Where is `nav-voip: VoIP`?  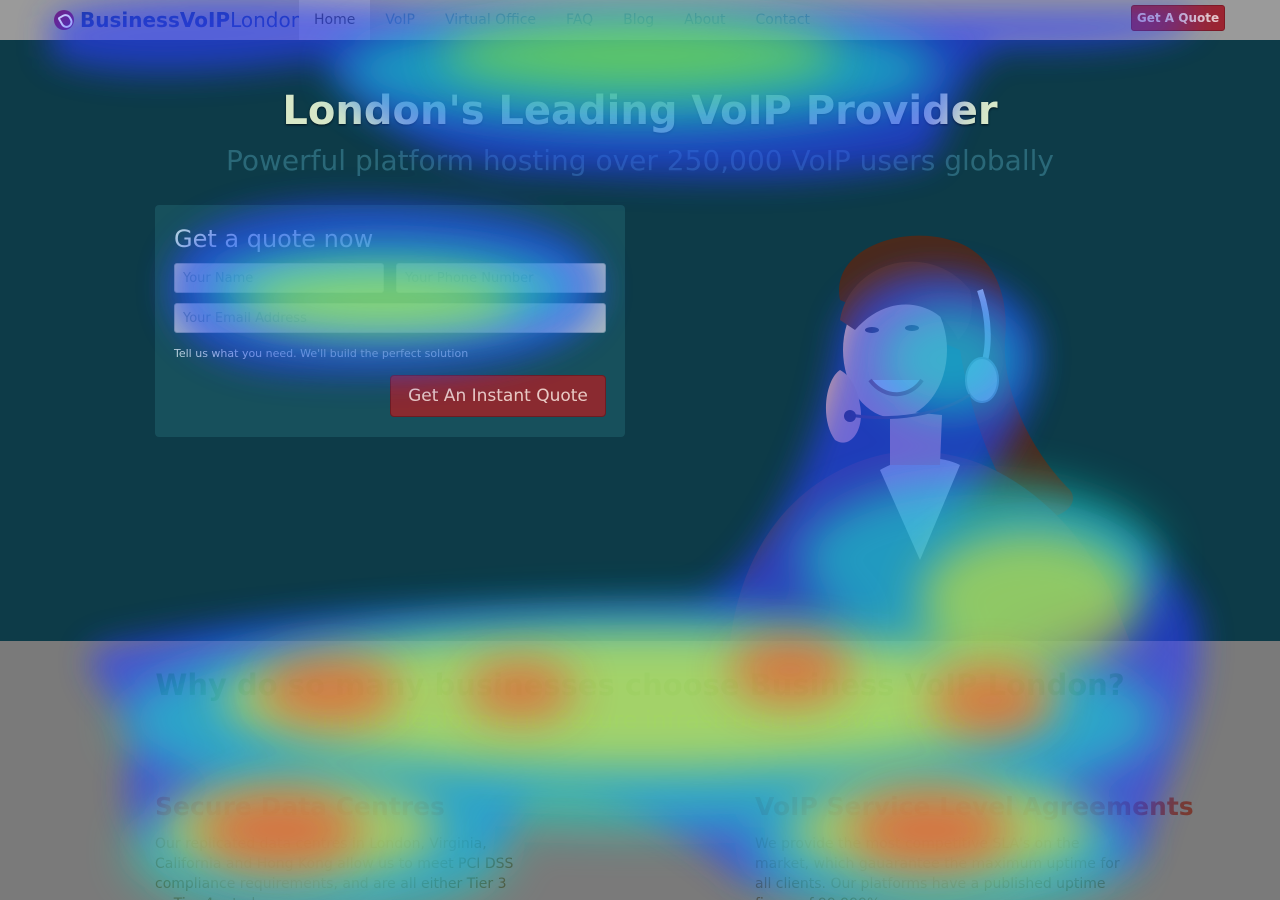 nav-voip: VoIP is located at coordinates (400, 20).